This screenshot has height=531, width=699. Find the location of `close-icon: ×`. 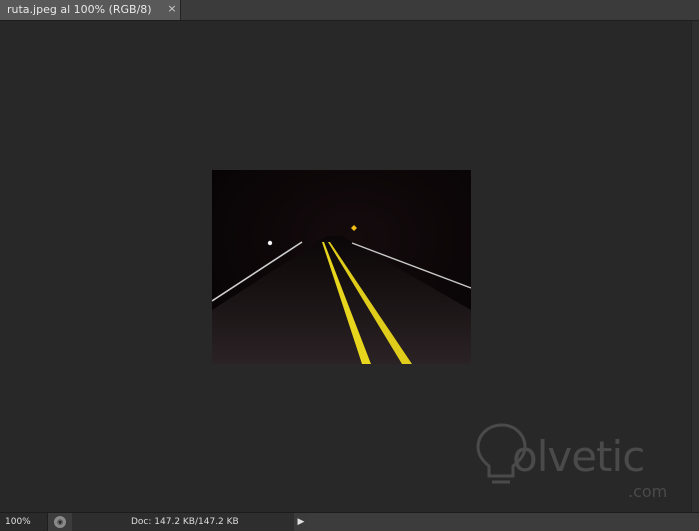

close-icon: × is located at coordinates (172, 9).